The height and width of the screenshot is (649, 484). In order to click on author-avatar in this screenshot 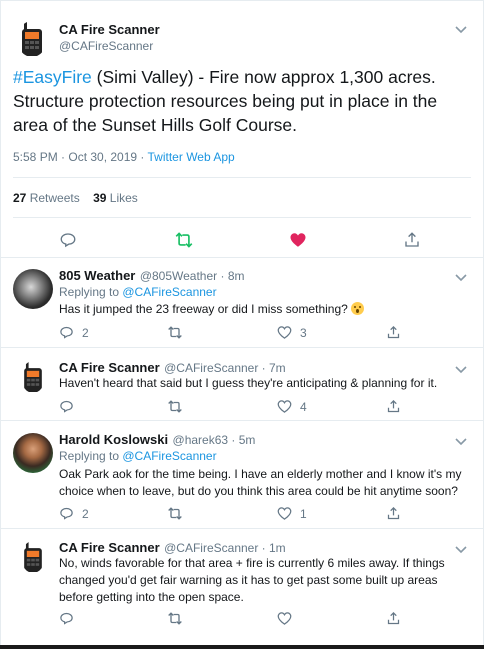, I will do `click(32, 39)`.